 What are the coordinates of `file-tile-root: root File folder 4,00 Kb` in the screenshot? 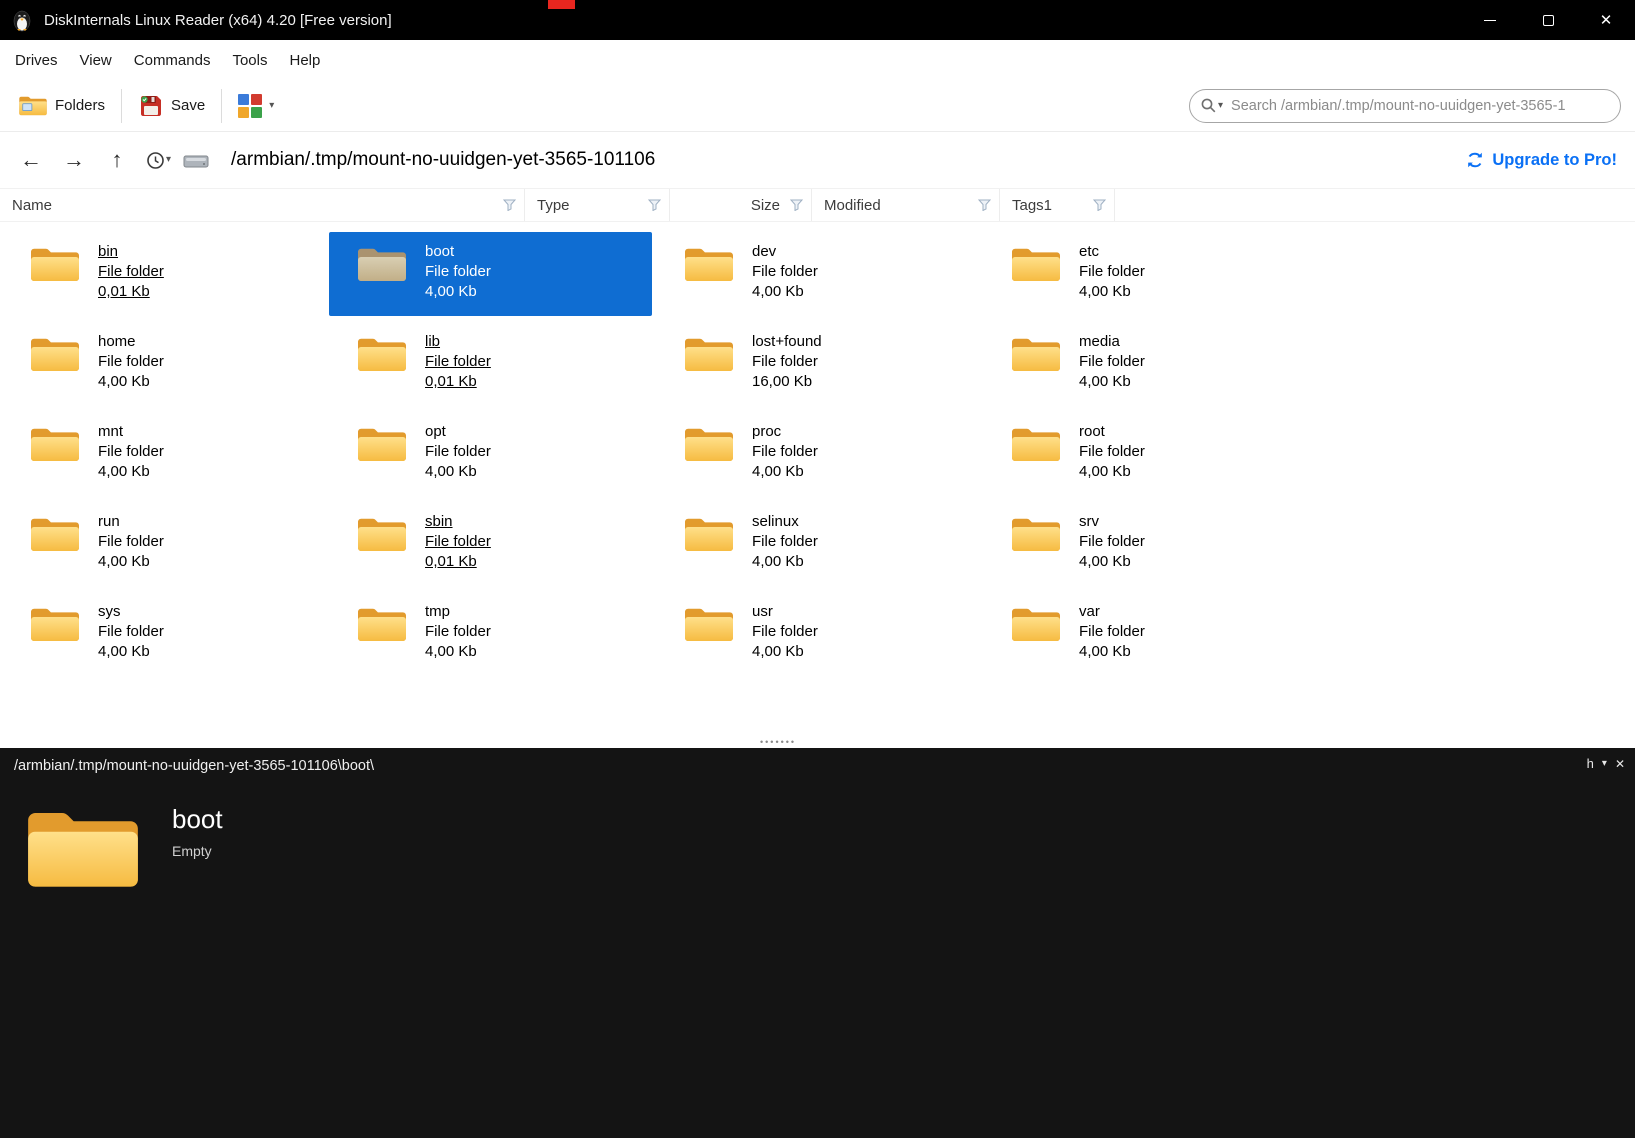 It's located at (1144, 454).